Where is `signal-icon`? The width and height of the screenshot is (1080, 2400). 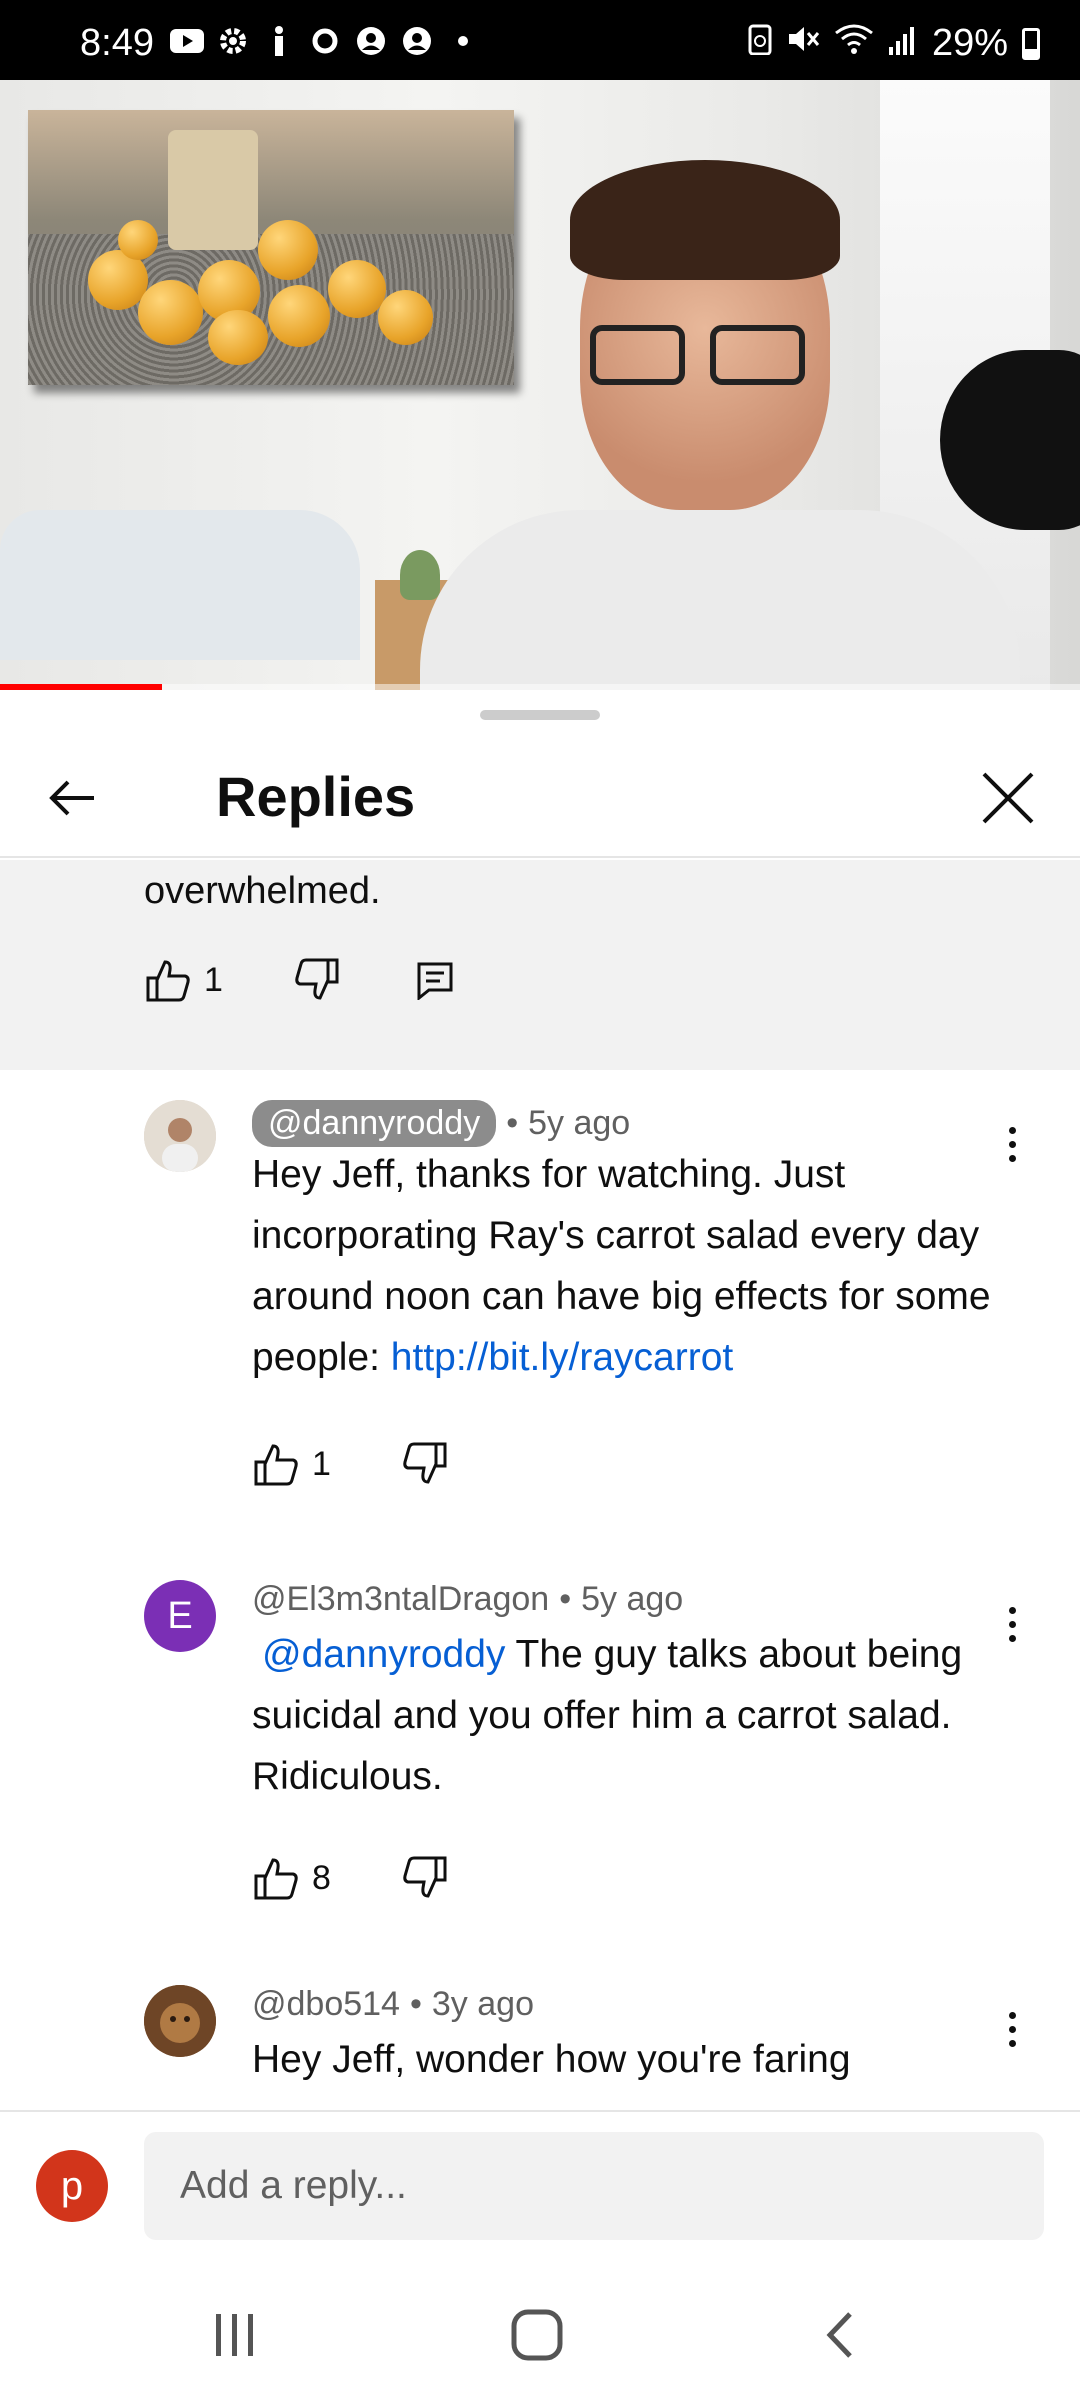
signal-icon is located at coordinates (903, 43).